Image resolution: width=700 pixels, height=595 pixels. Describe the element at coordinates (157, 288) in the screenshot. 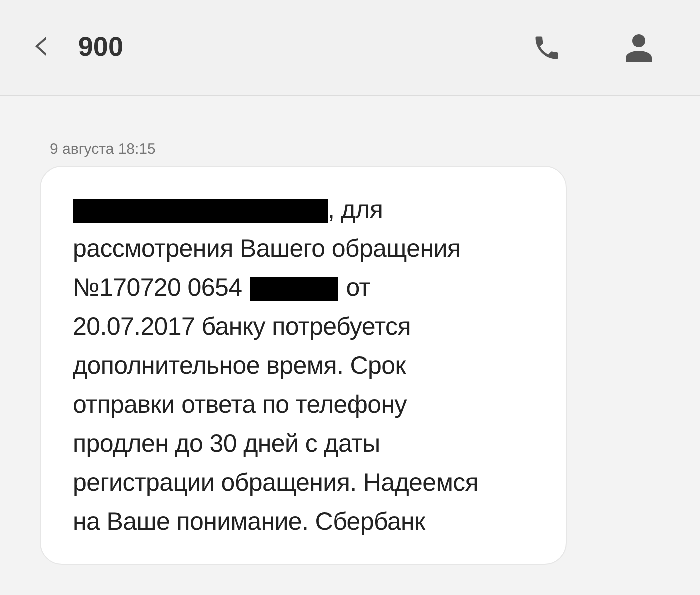

I see `message-text: №170720 0654` at that location.